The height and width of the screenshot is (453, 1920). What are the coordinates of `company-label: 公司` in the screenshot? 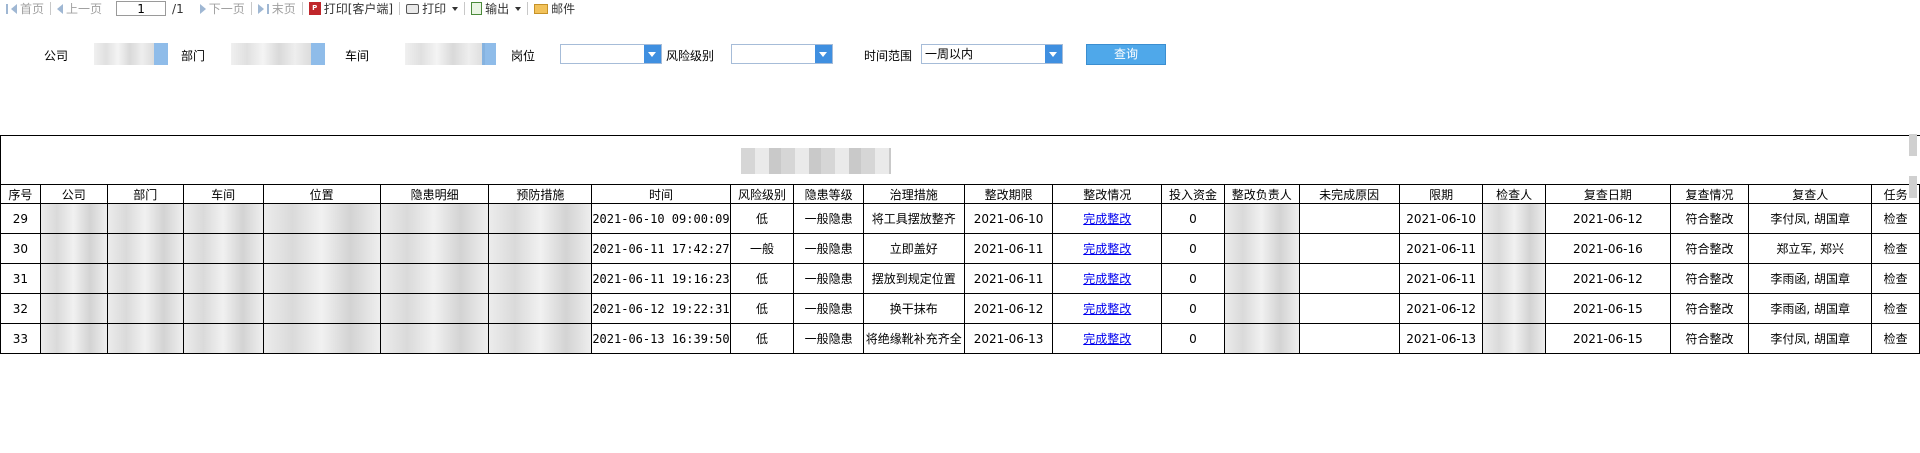 It's located at (56, 56).